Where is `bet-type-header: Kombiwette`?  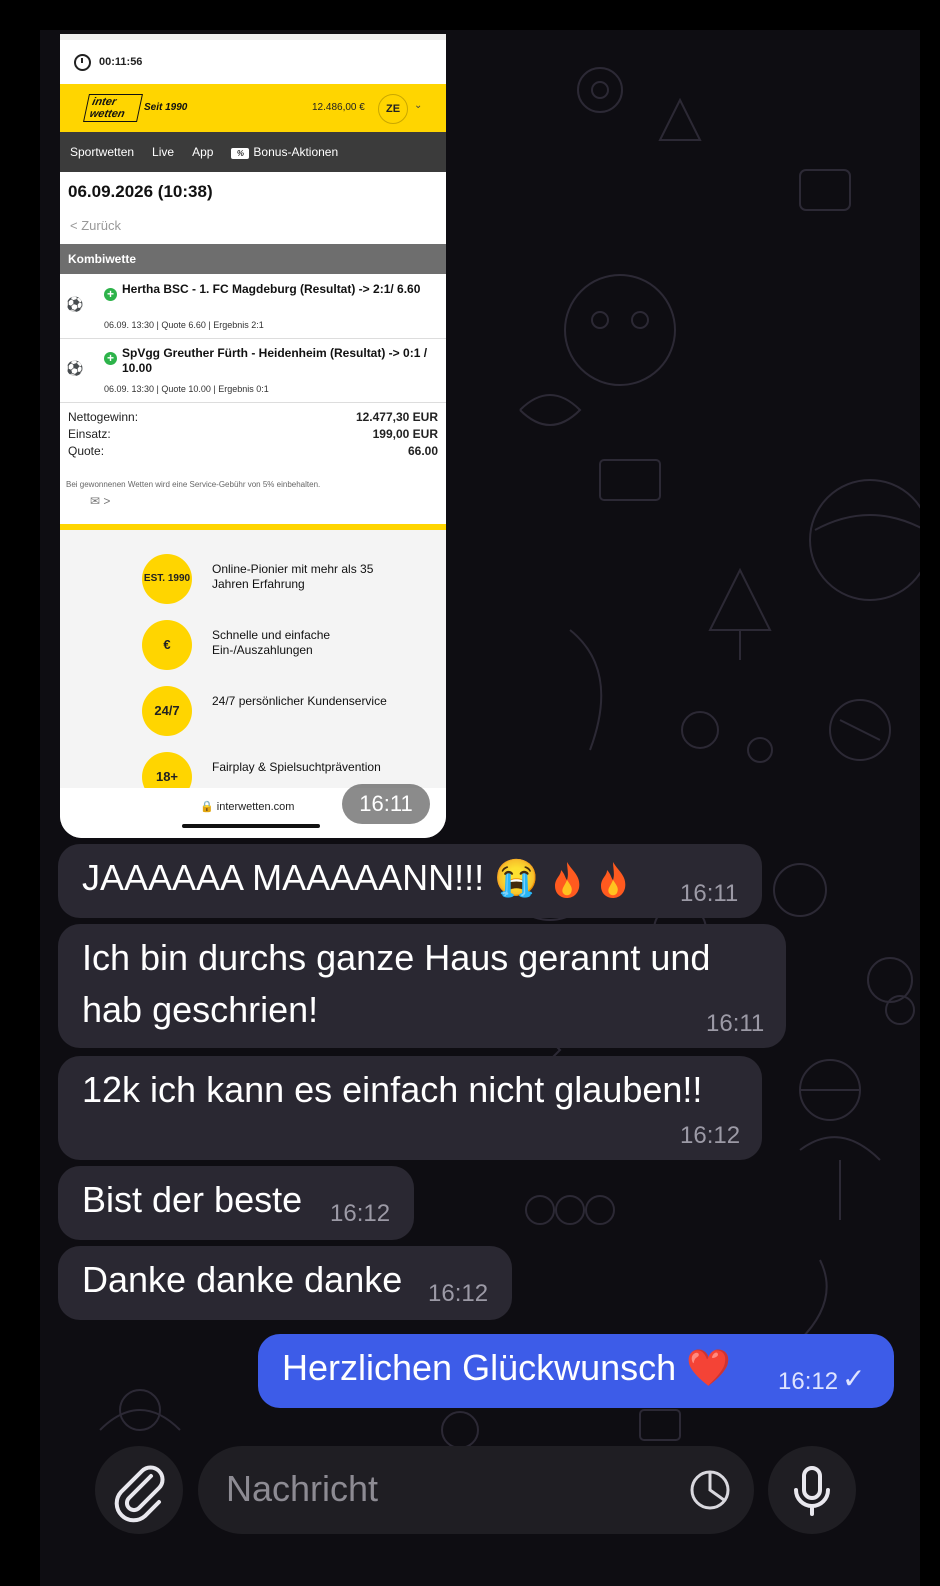
bet-type-header: Kombiwette is located at coordinates (253, 259).